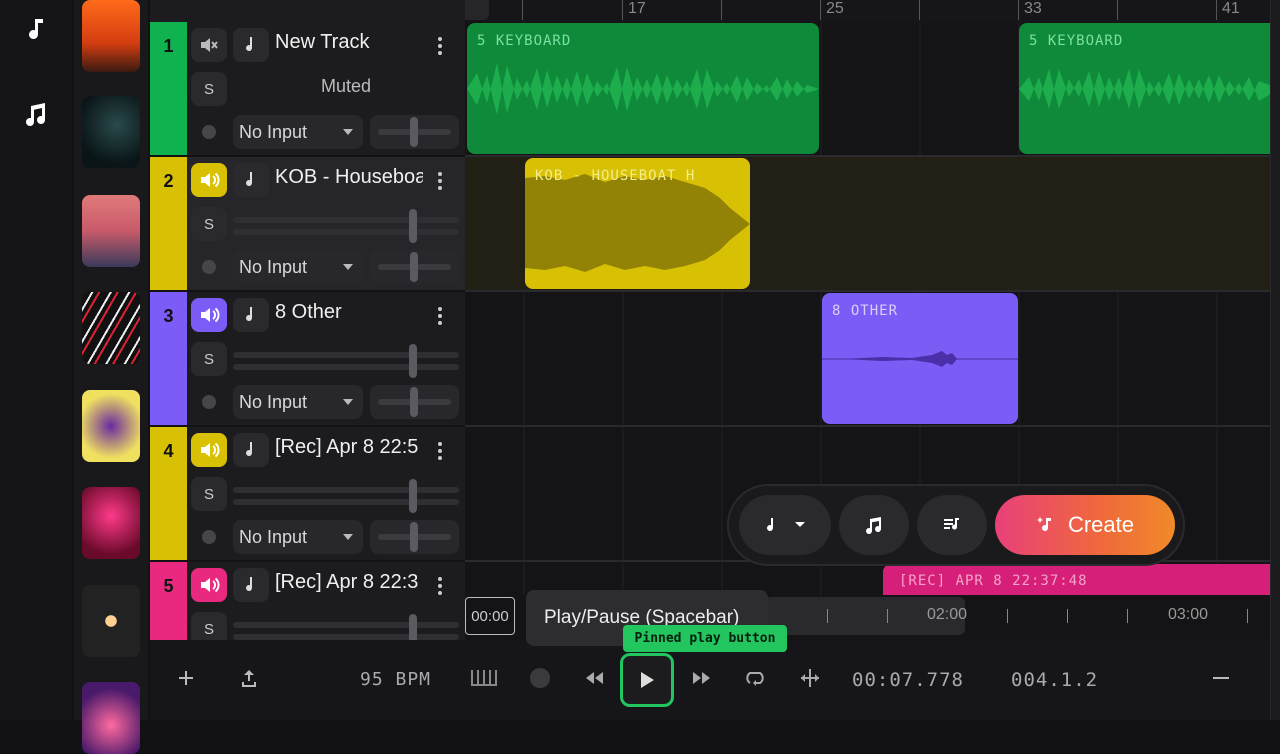  What do you see at coordinates (993, 581) in the screenshot?
I see `clip-label: [REC] APR 8 22:37:48` at bounding box center [993, 581].